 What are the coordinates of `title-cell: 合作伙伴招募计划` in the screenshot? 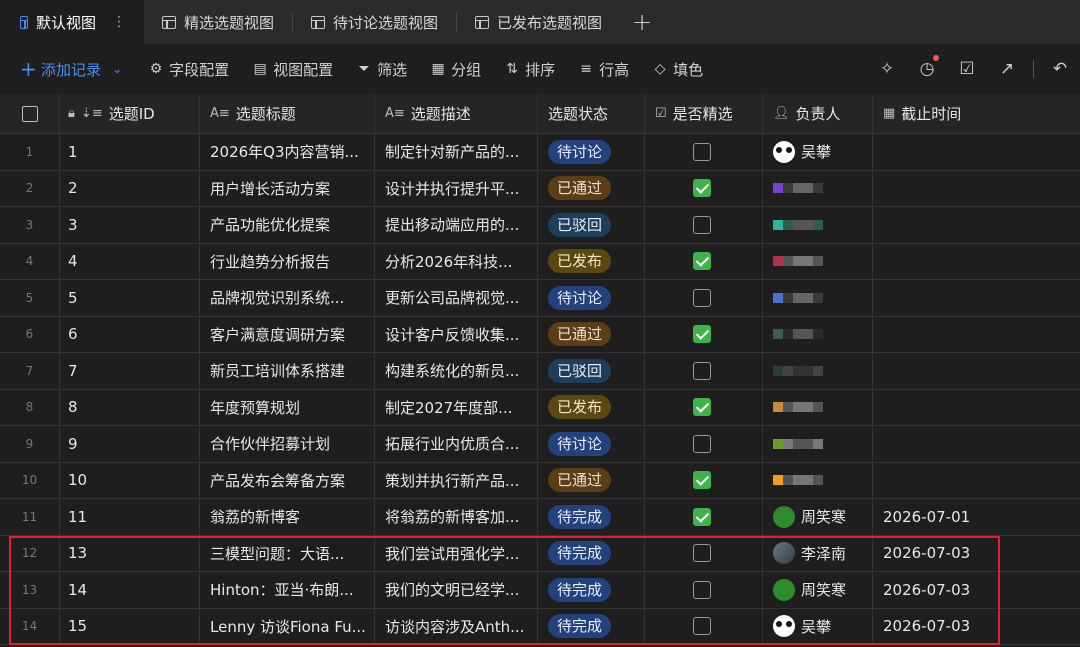 It's located at (287, 444).